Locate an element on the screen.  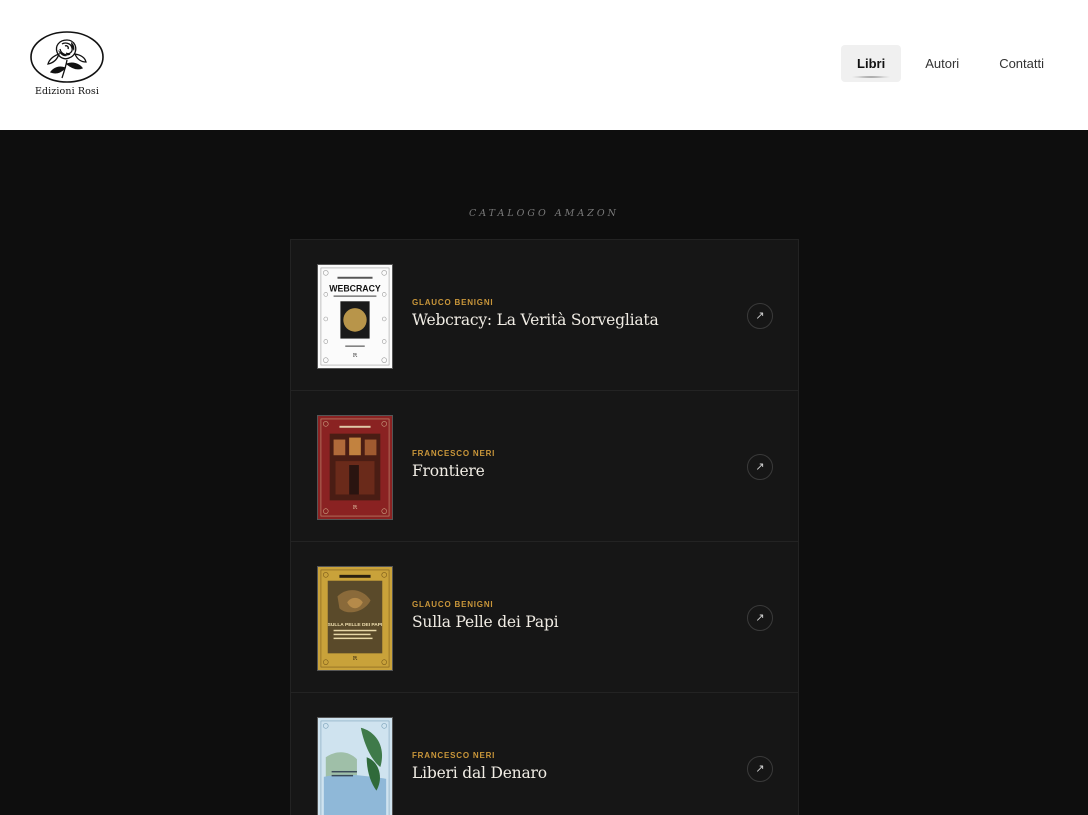
brand-name: Edizioni Rosi is located at coordinates (67, 91).